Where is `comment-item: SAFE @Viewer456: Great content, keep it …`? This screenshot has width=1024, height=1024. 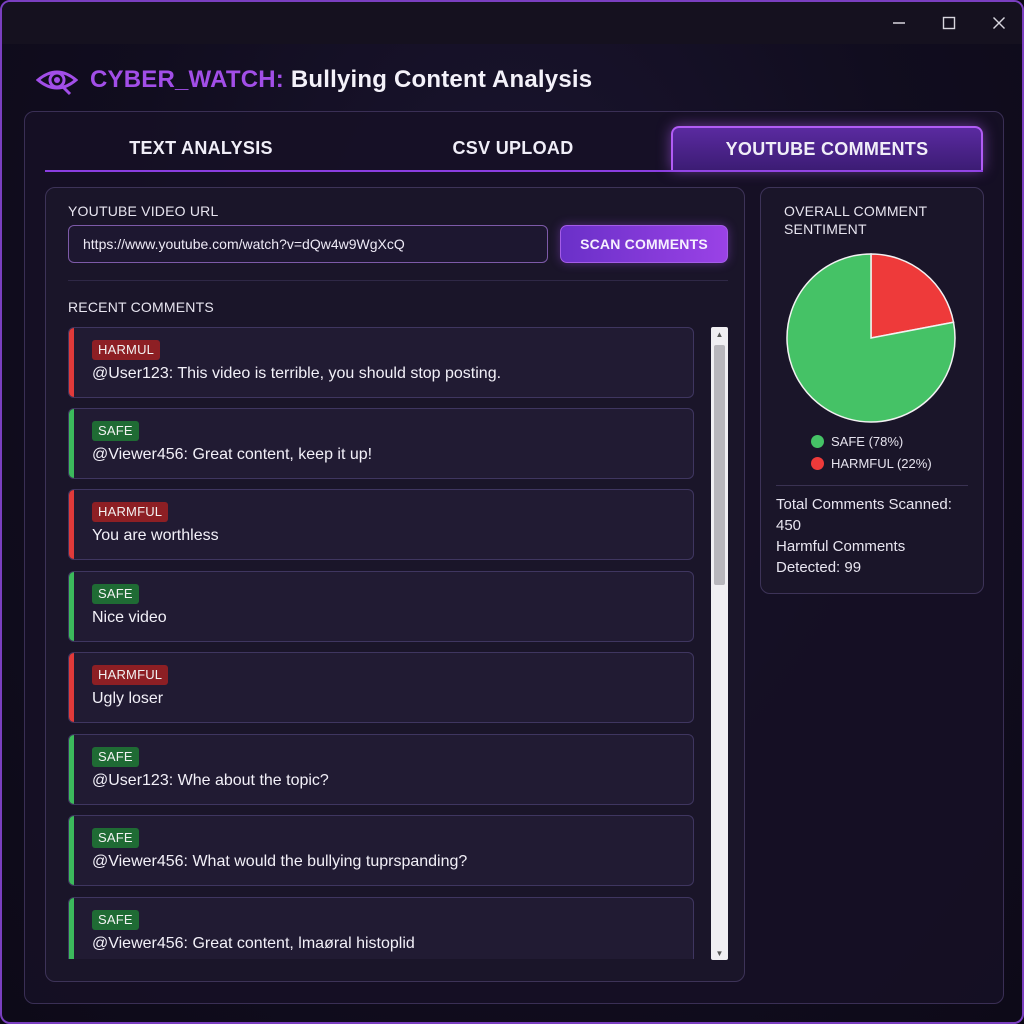
comment-item: SAFE @Viewer456: Great content, keep it … is located at coordinates (381, 443).